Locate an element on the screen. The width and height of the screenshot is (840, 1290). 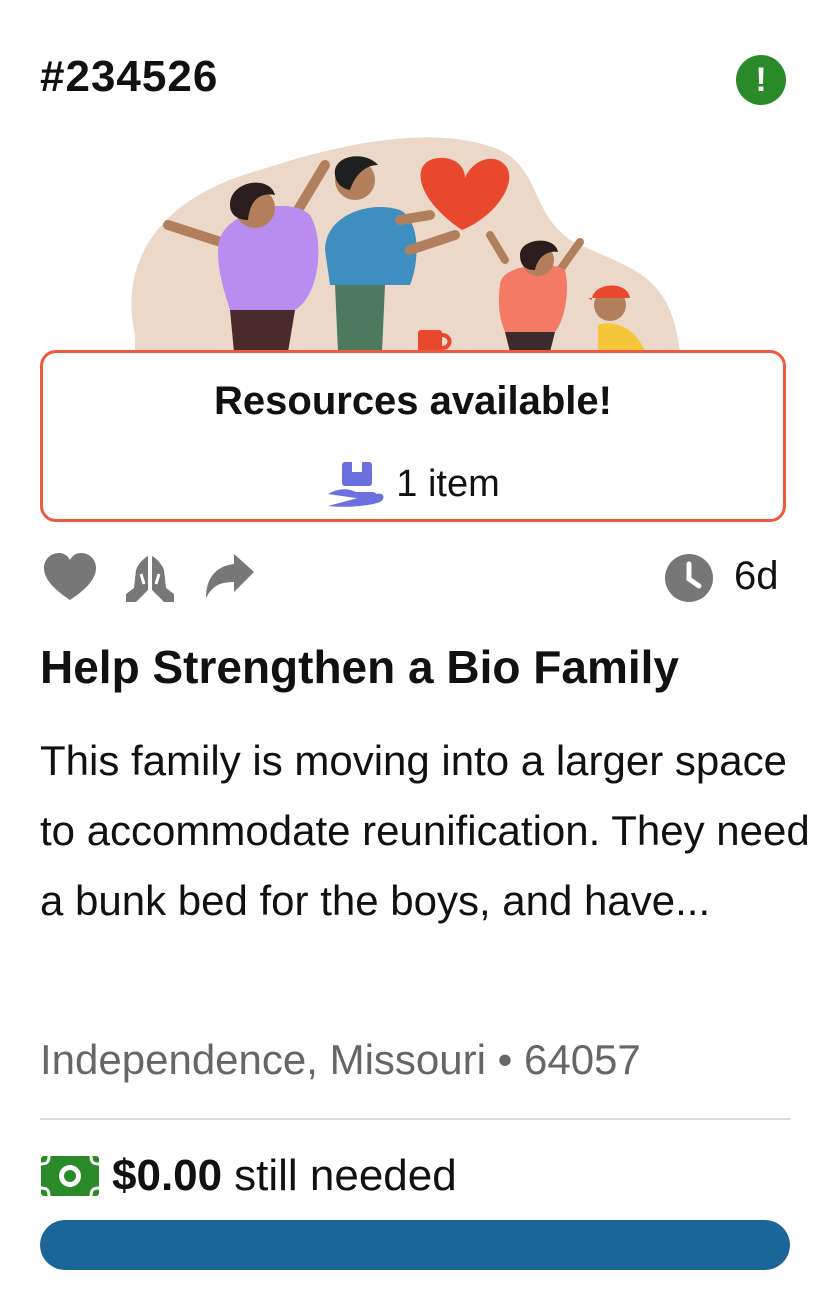
money-icon is located at coordinates (70, 1176).